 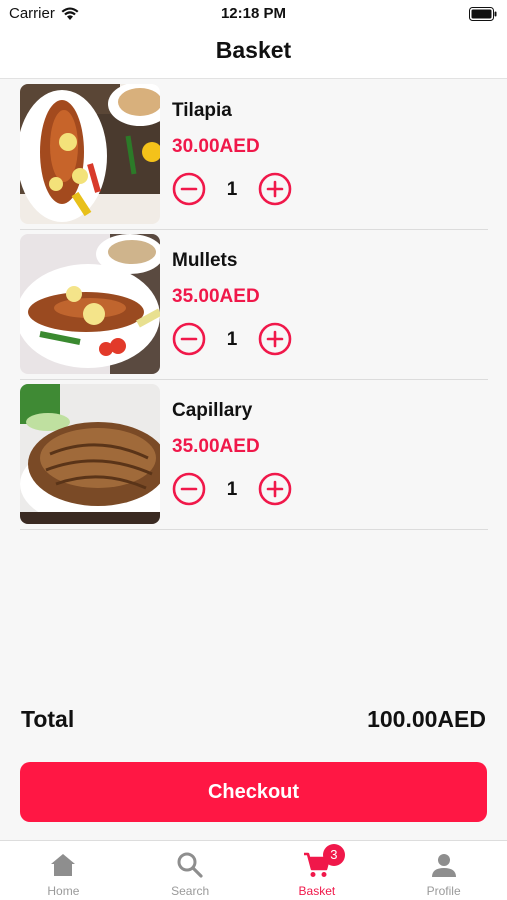 I want to click on tab-search: Search, so click(x=190, y=870).